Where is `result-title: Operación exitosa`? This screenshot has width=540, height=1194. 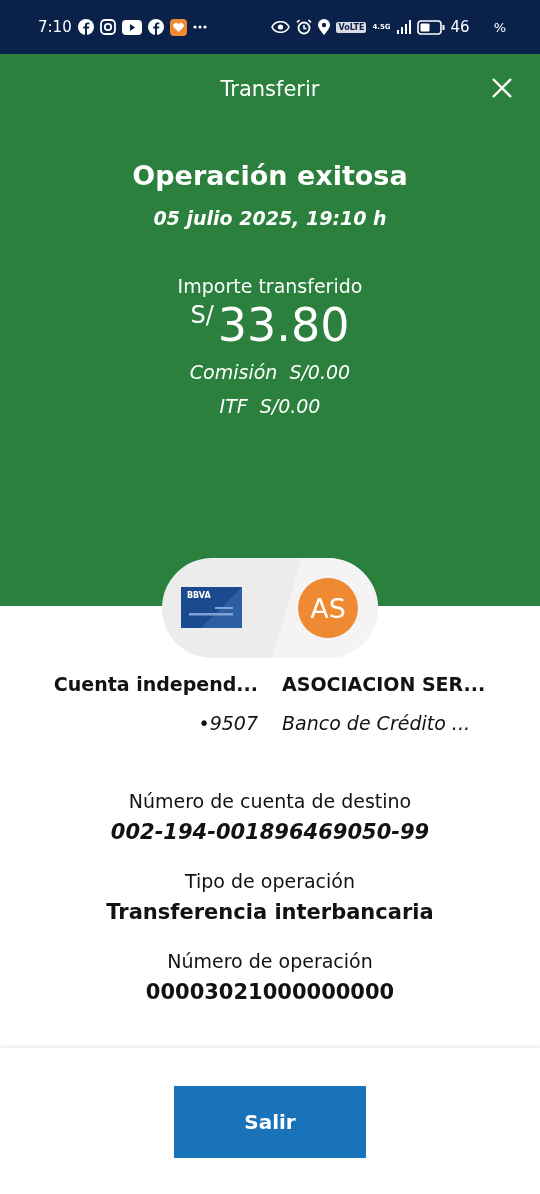 result-title: Operación exitosa is located at coordinates (270, 175).